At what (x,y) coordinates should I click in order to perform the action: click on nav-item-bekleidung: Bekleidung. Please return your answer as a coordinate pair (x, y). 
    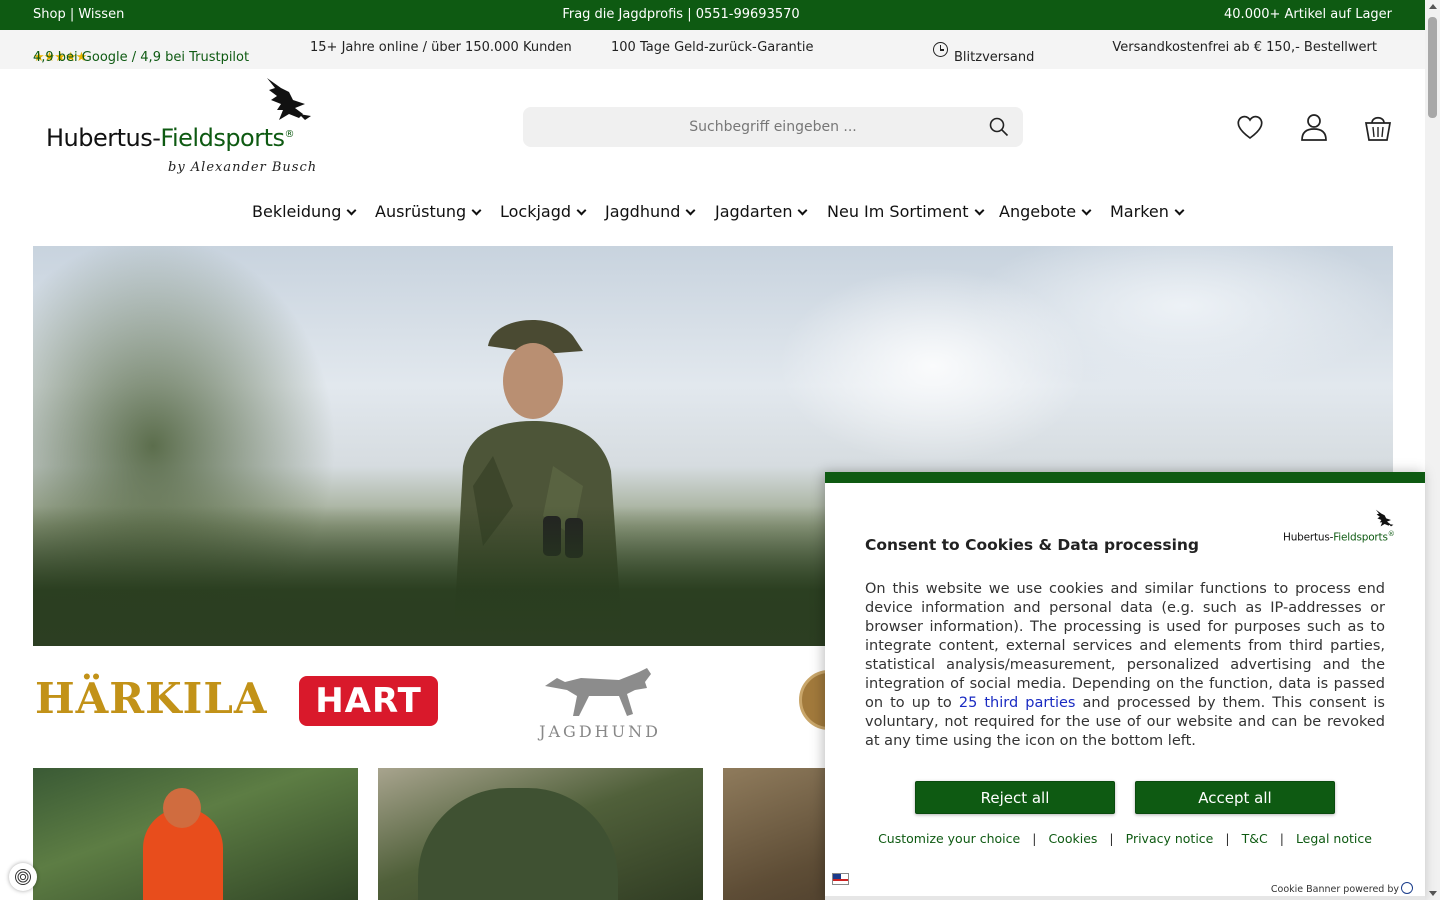
    Looking at the image, I should click on (304, 211).